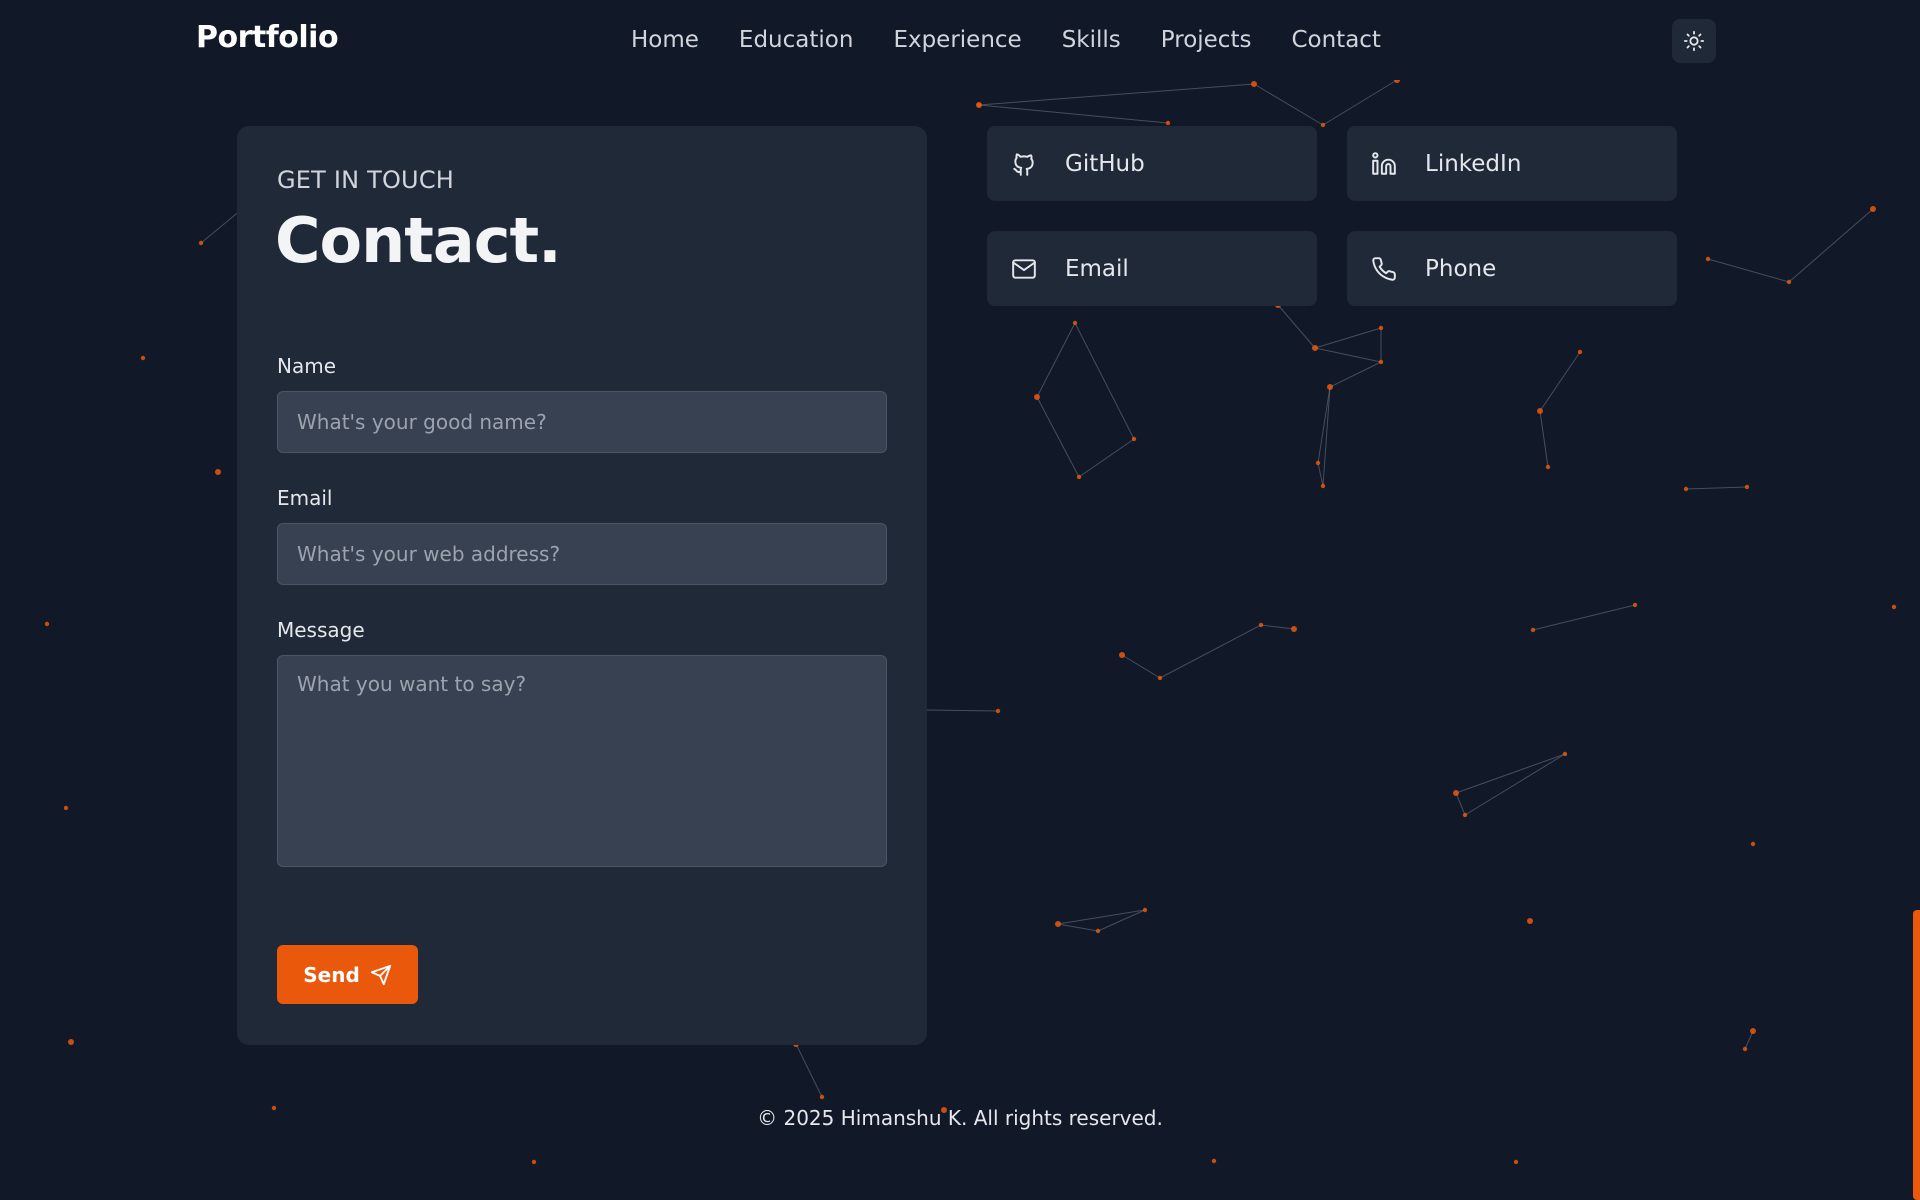 The image size is (1920, 1200). Describe the element at coordinates (1097, 268) in the screenshot. I see `email-tile-label: Email` at that location.